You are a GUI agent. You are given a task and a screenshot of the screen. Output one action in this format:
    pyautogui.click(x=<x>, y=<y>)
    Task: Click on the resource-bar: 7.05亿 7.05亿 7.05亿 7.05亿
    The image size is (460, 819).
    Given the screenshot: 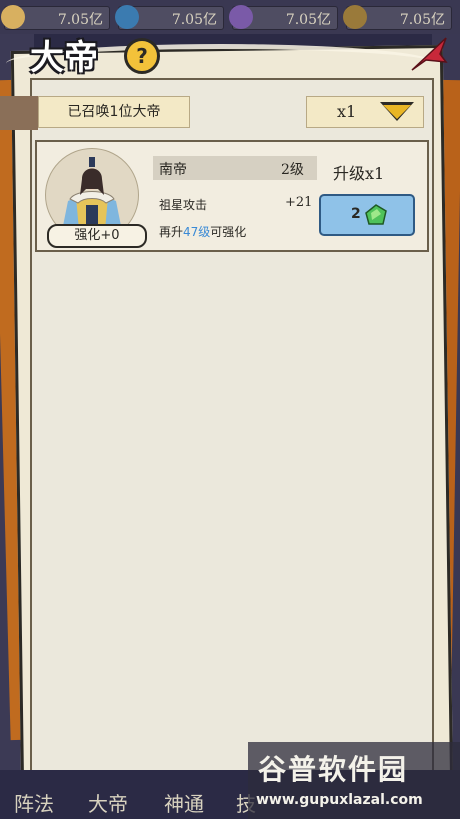 What is the action you would take?
    pyautogui.click(x=230, y=17)
    